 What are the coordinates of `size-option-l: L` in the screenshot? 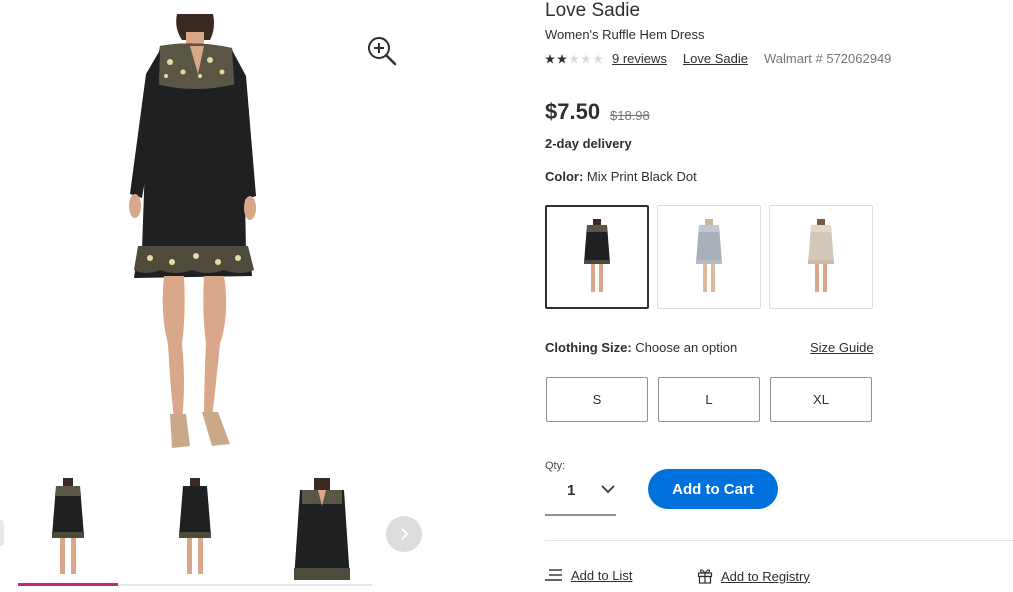 It's located at (709, 399).